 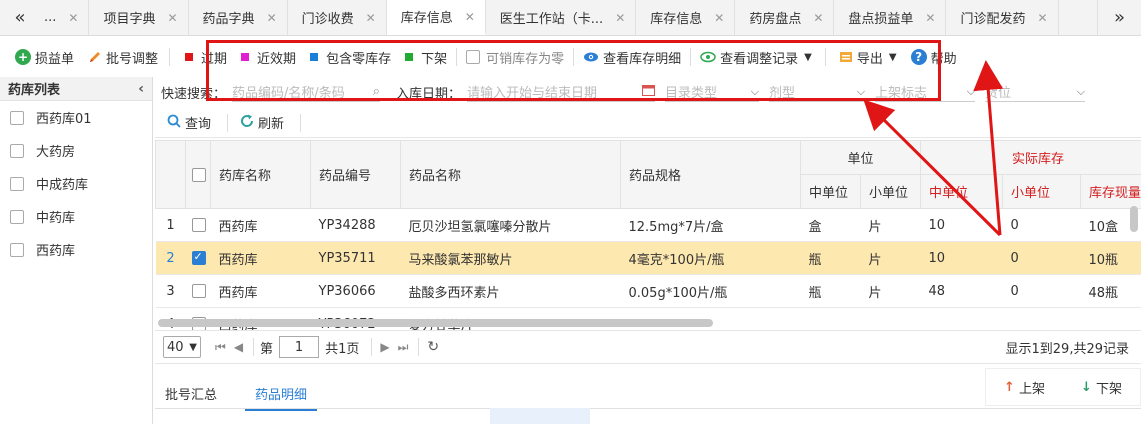 What do you see at coordinates (314, 57) in the screenshot?
I see `blue-square-icon` at bounding box center [314, 57].